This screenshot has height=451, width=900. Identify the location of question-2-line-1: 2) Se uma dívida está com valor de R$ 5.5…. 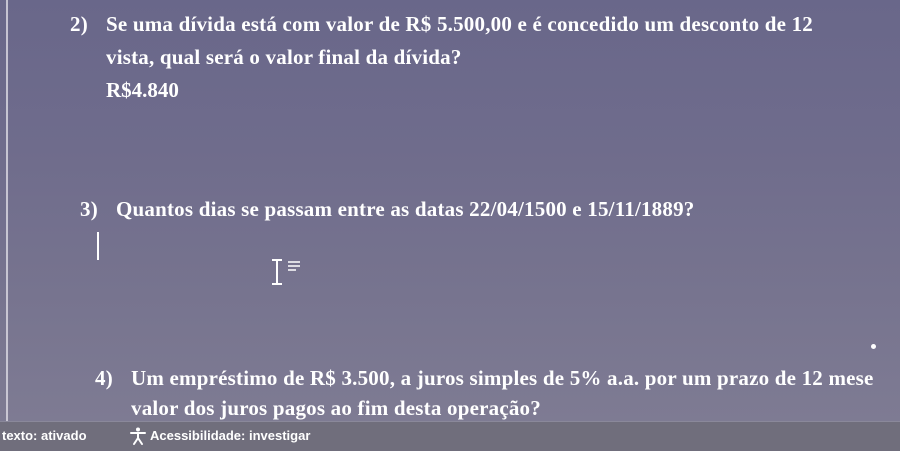
(441, 24).